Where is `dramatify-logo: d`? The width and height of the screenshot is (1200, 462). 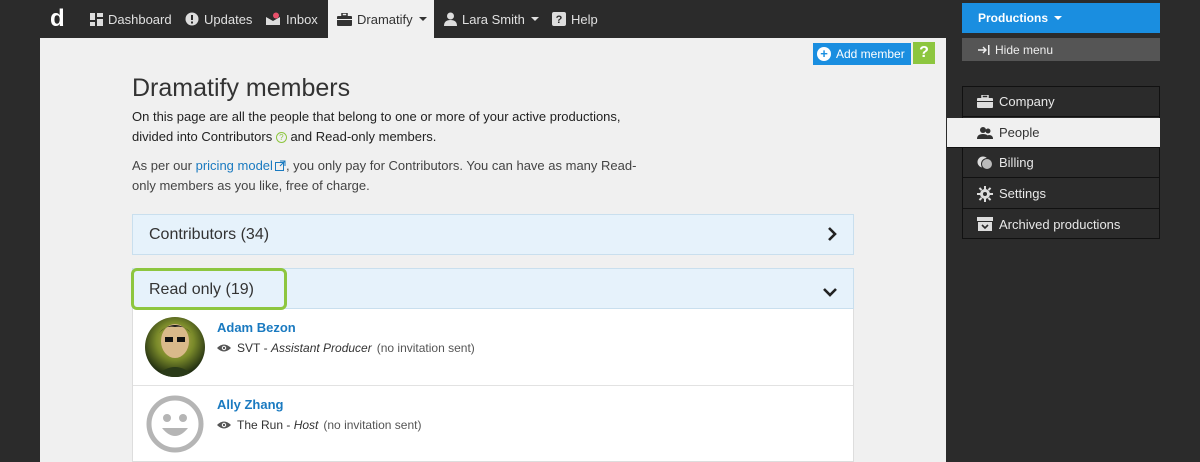 dramatify-logo: d is located at coordinates (60, 19).